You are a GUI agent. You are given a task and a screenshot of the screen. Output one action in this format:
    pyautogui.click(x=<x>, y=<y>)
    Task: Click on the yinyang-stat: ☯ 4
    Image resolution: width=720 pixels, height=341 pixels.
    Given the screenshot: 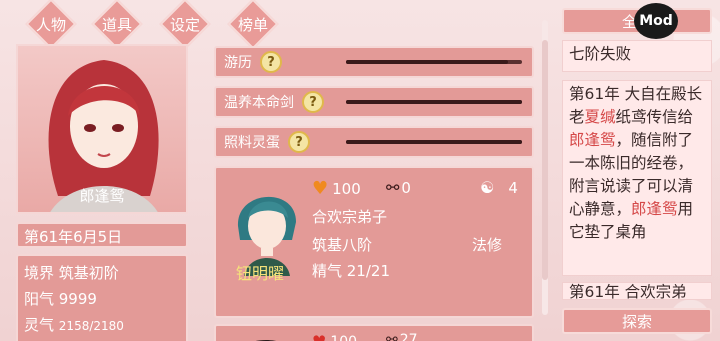 What is the action you would take?
    pyautogui.click(x=499, y=187)
    